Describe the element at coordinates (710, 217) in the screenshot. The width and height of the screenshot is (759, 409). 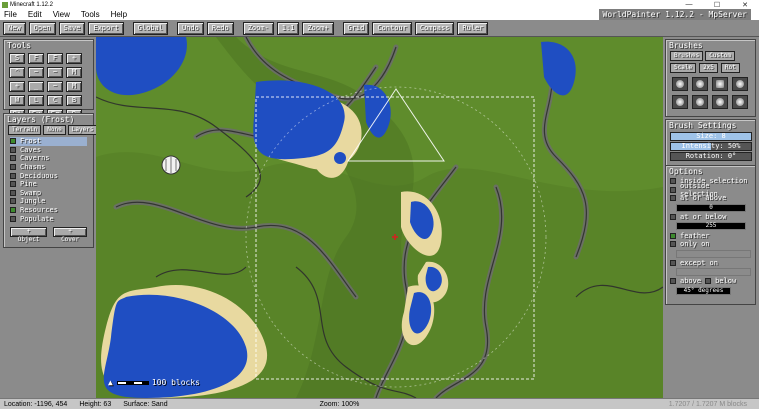
I see `option-at-or-below: at or below` at that location.